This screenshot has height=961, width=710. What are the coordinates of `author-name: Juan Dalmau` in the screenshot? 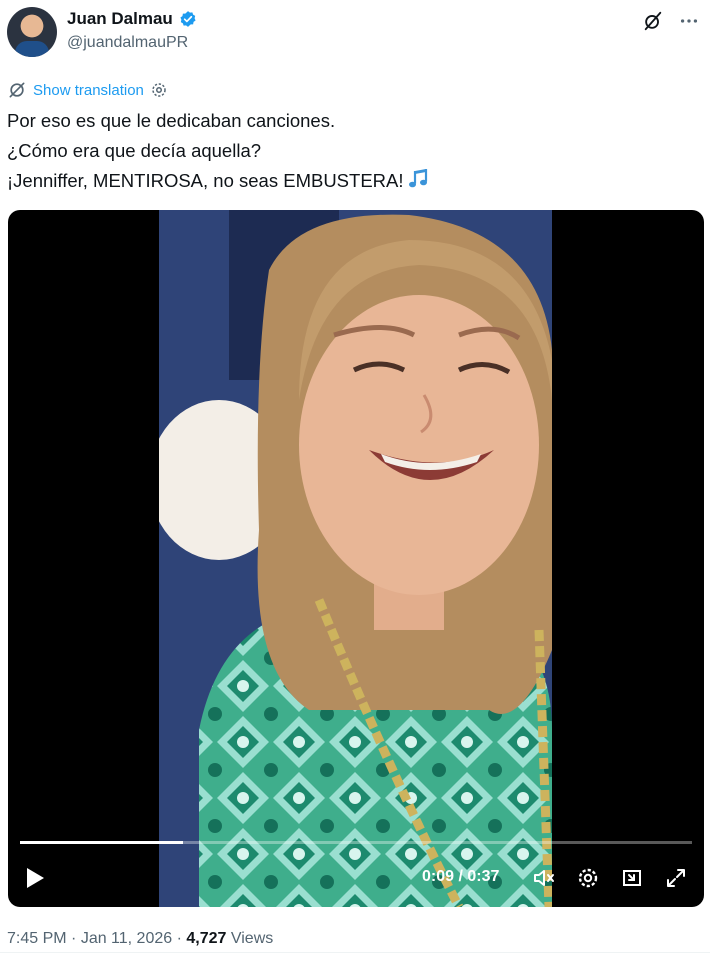 It's located at (120, 19).